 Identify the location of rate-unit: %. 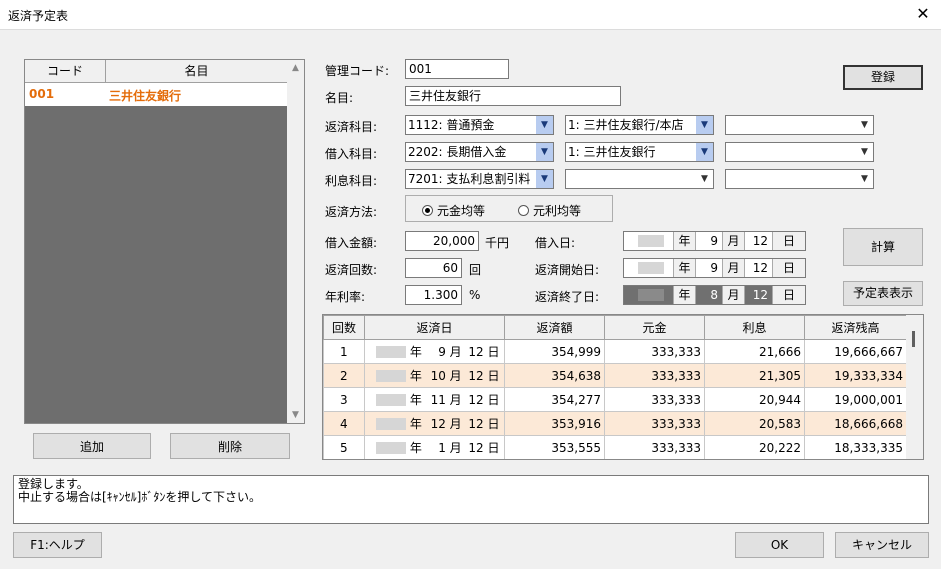
(475, 295).